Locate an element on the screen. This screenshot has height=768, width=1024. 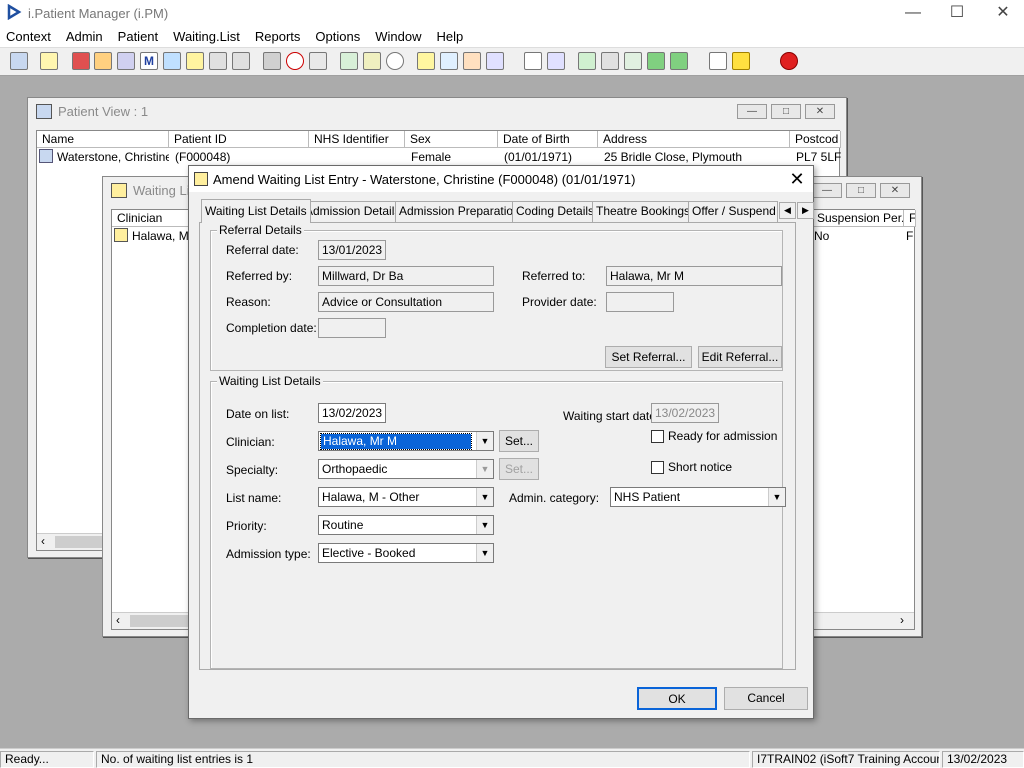
scissors-icon is located at coordinates (272, 61).